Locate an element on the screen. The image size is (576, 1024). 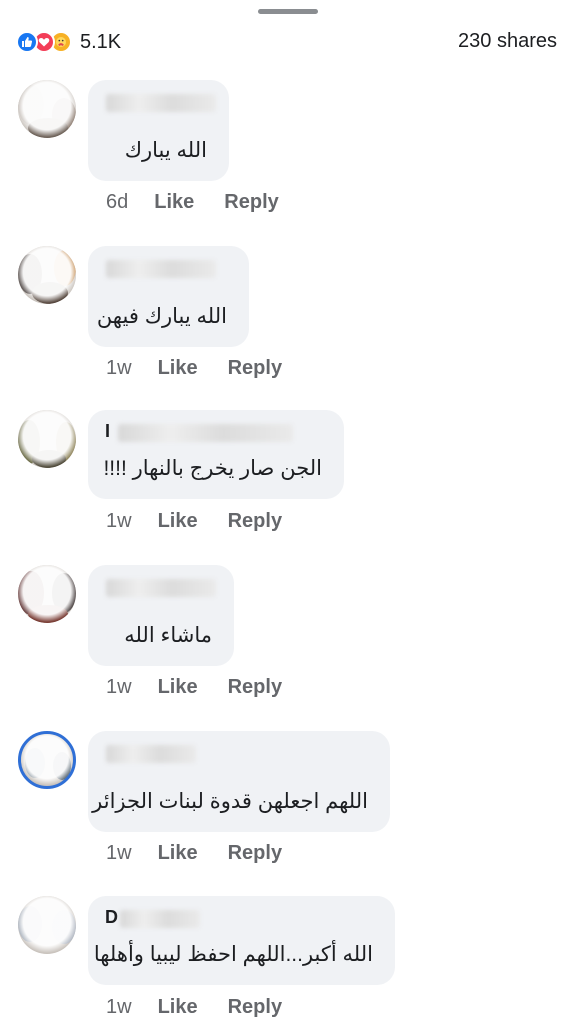
reactions-summary-bar: 5.1K 230 shares is located at coordinates (288, 42).